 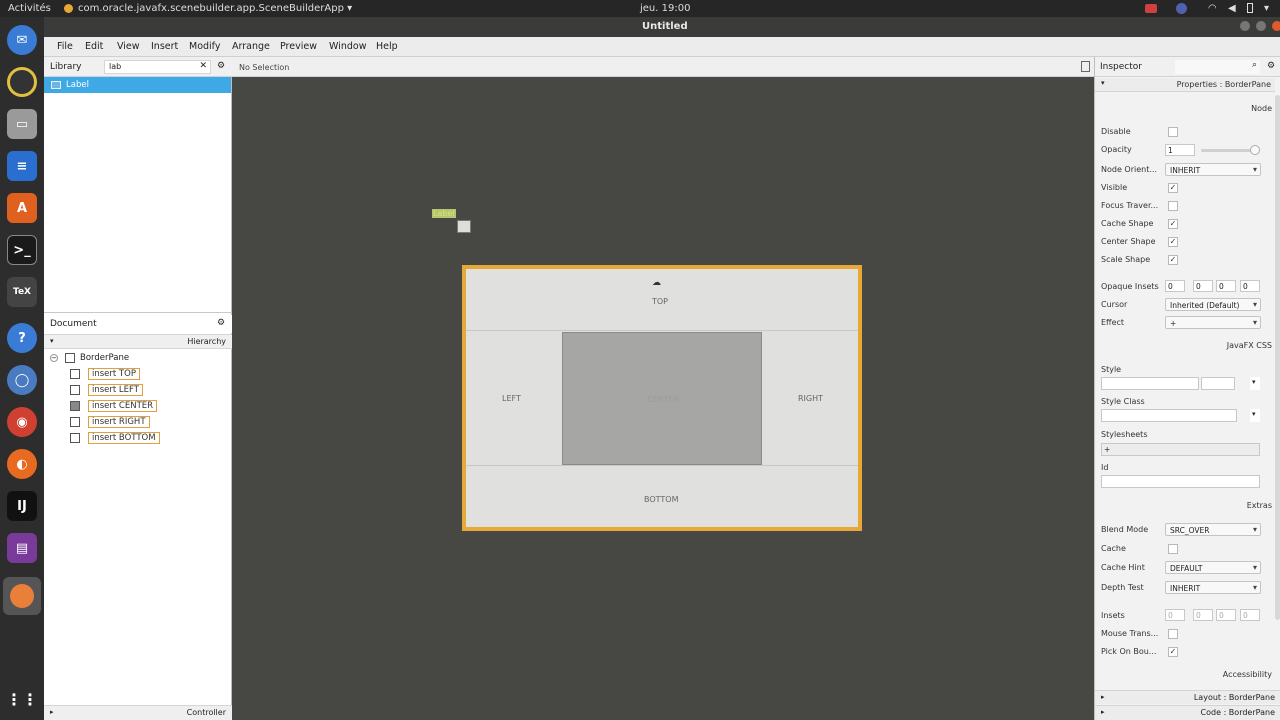 What do you see at coordinates (22, 124) in the screenshot?
I see `files-icon: ▭` at bounding box center [22, 124].